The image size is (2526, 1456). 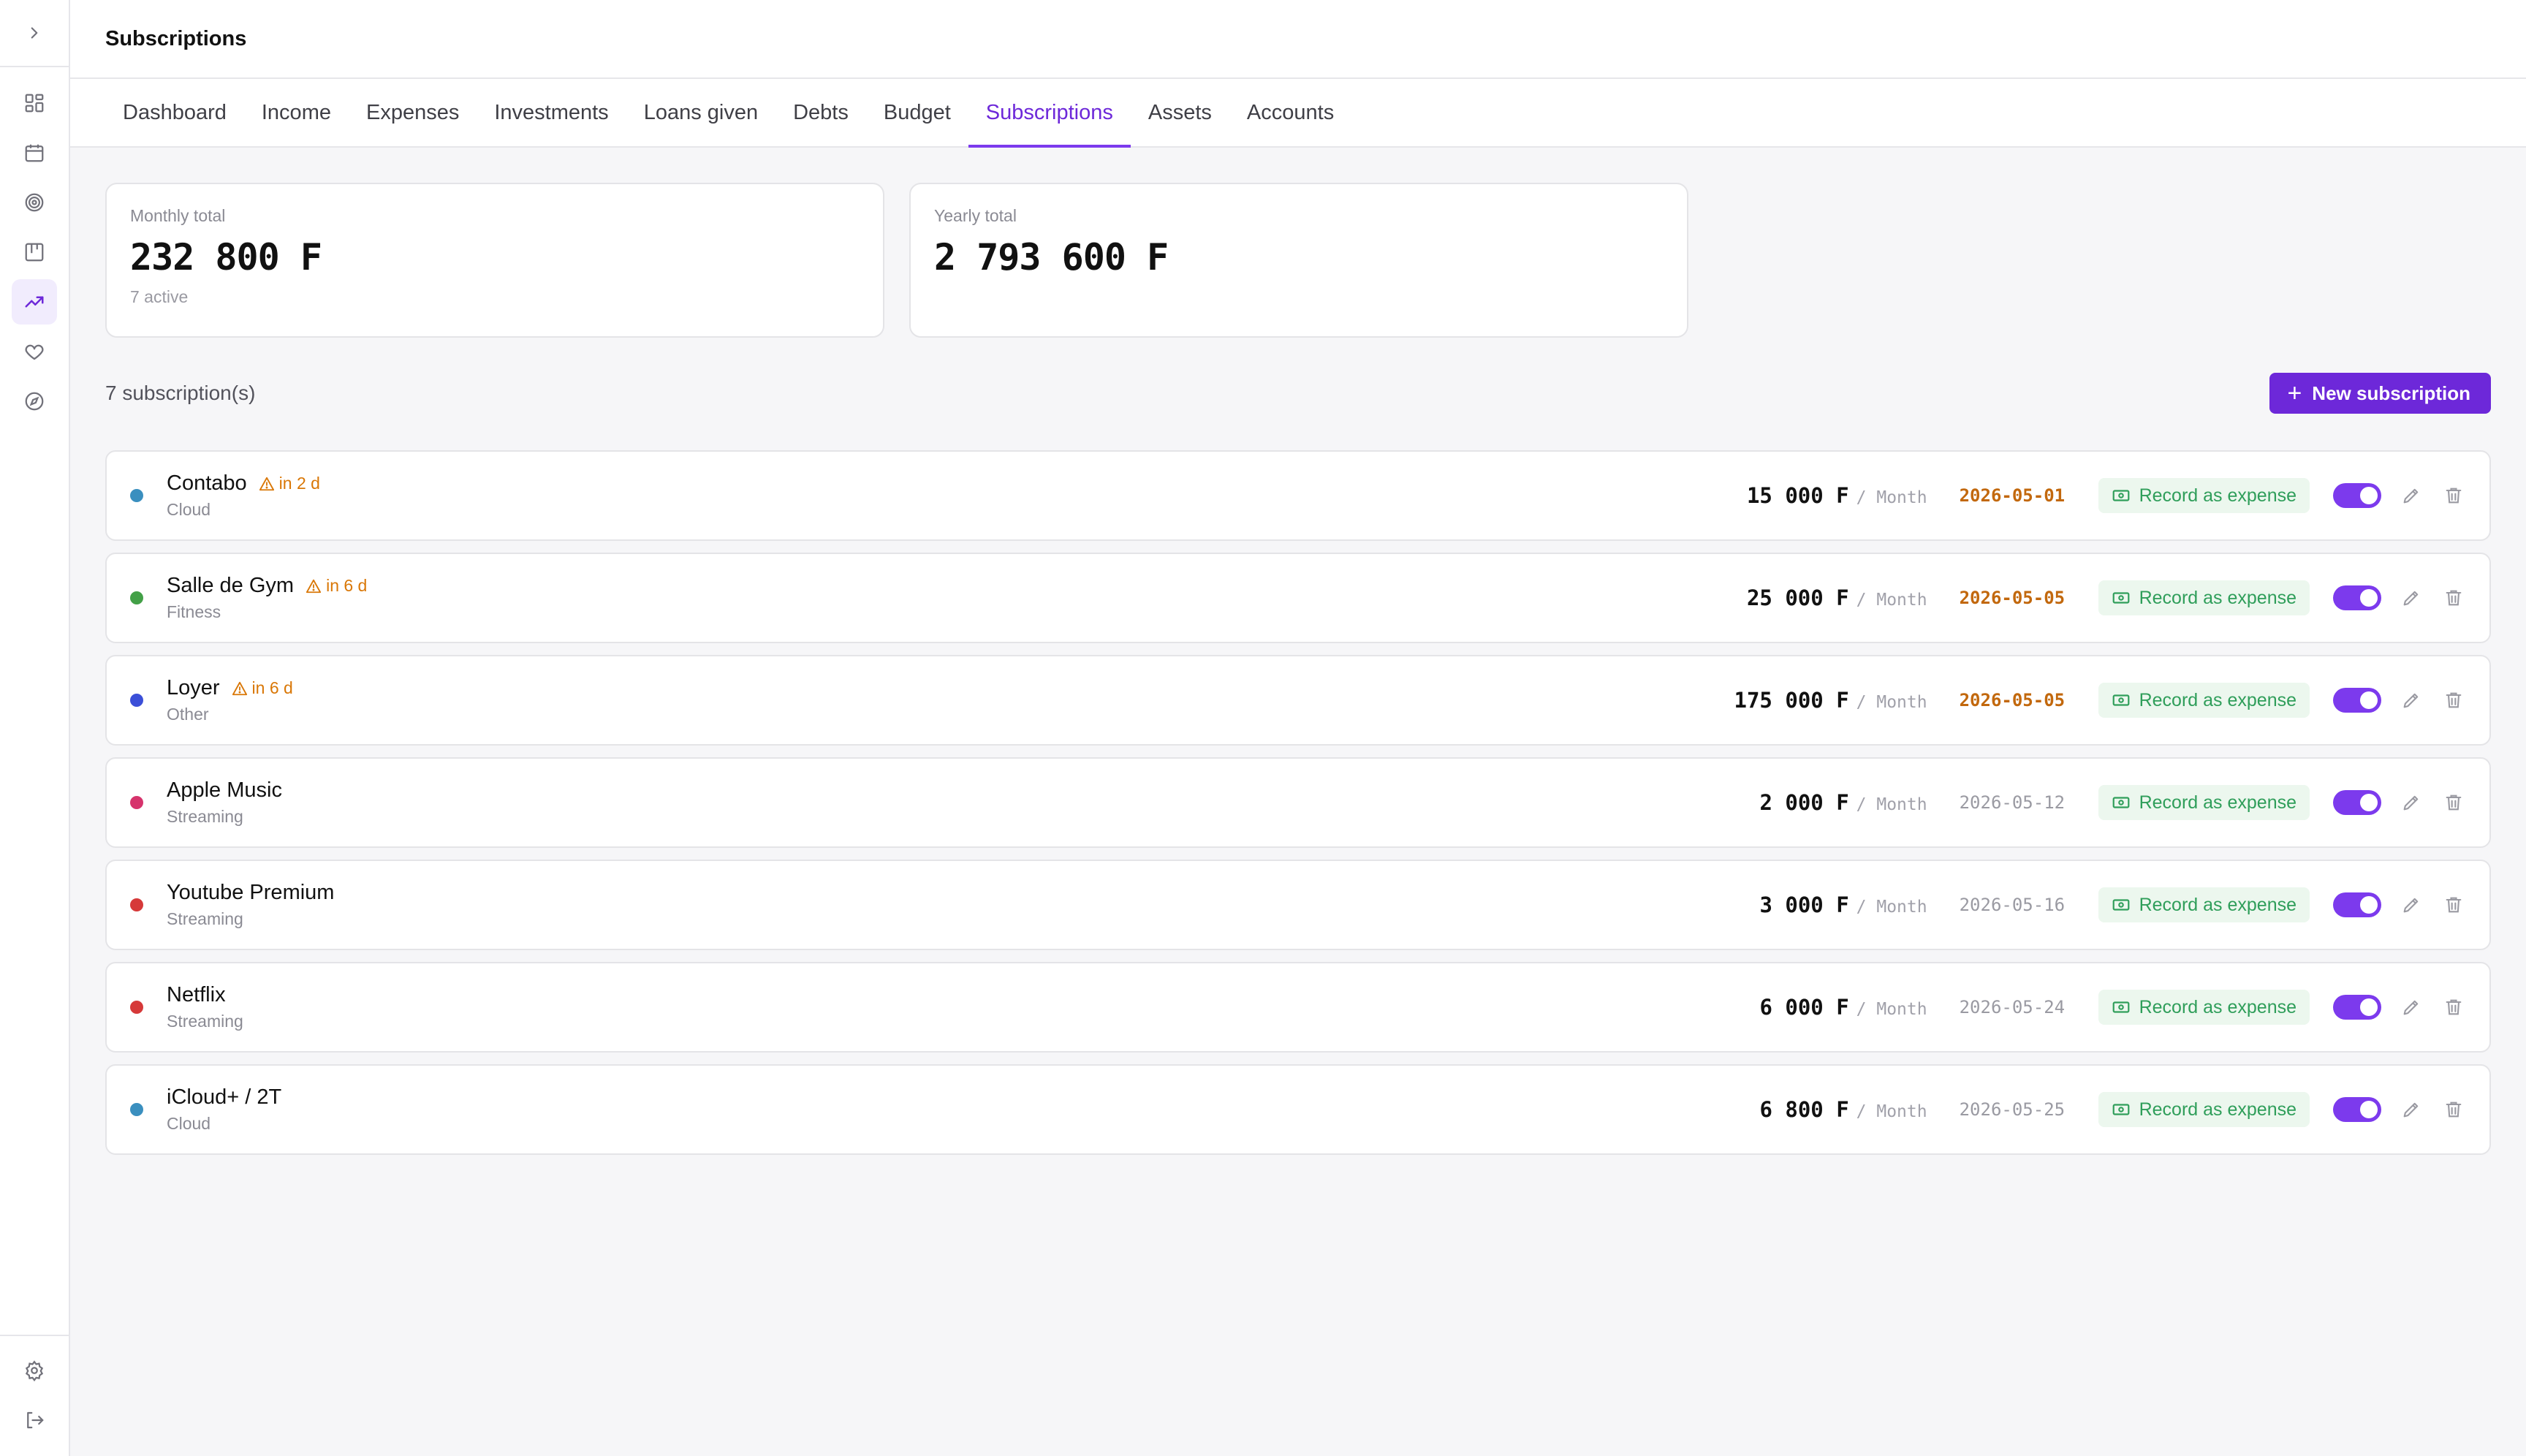 I want to click on sidebar-item-explore, so click(x=34, y=401).